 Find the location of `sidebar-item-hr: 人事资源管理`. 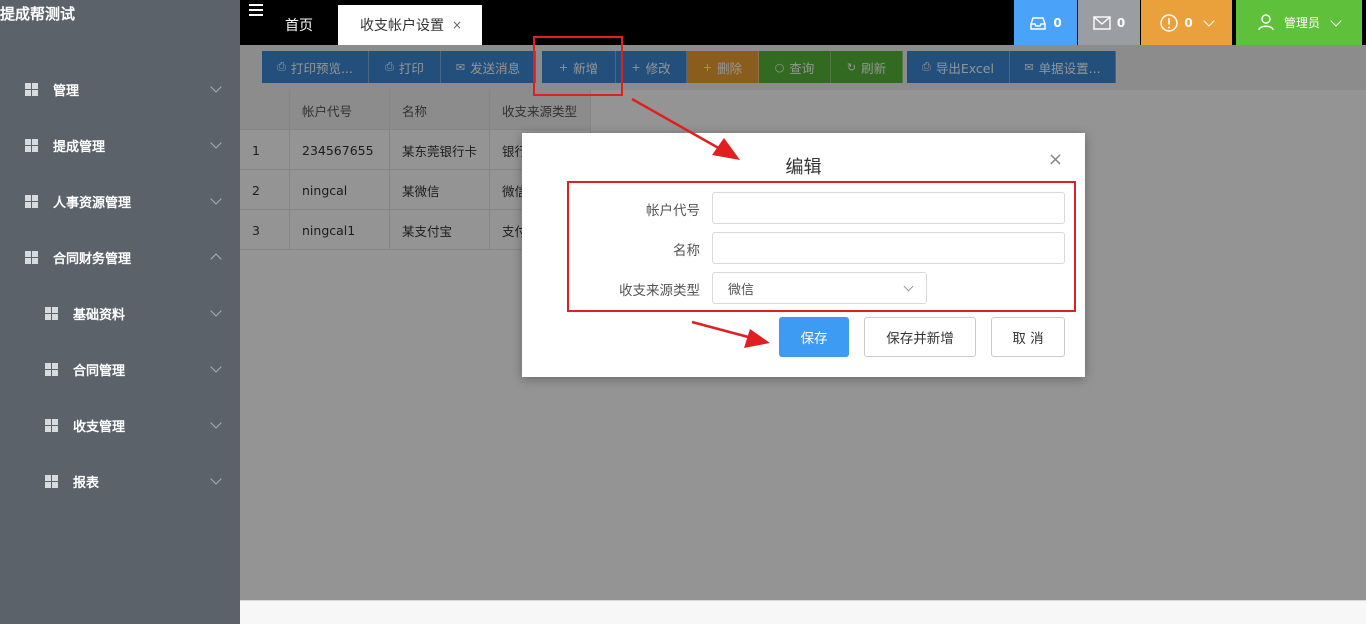

sidebar-item-hr: 人事资源管理 is located at coordinates (120, 201).